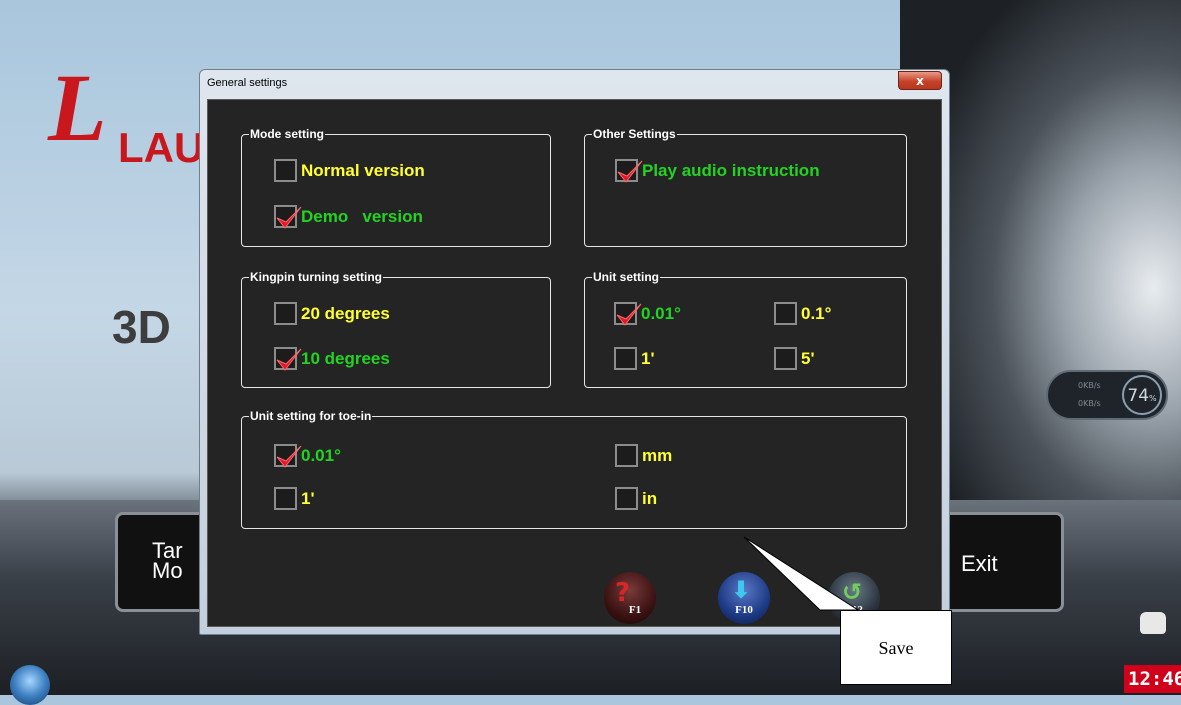  What do you see at coordinates (801, 573) in the screenshot?
I see `callout-pointer` at bounding box center [801, 573].